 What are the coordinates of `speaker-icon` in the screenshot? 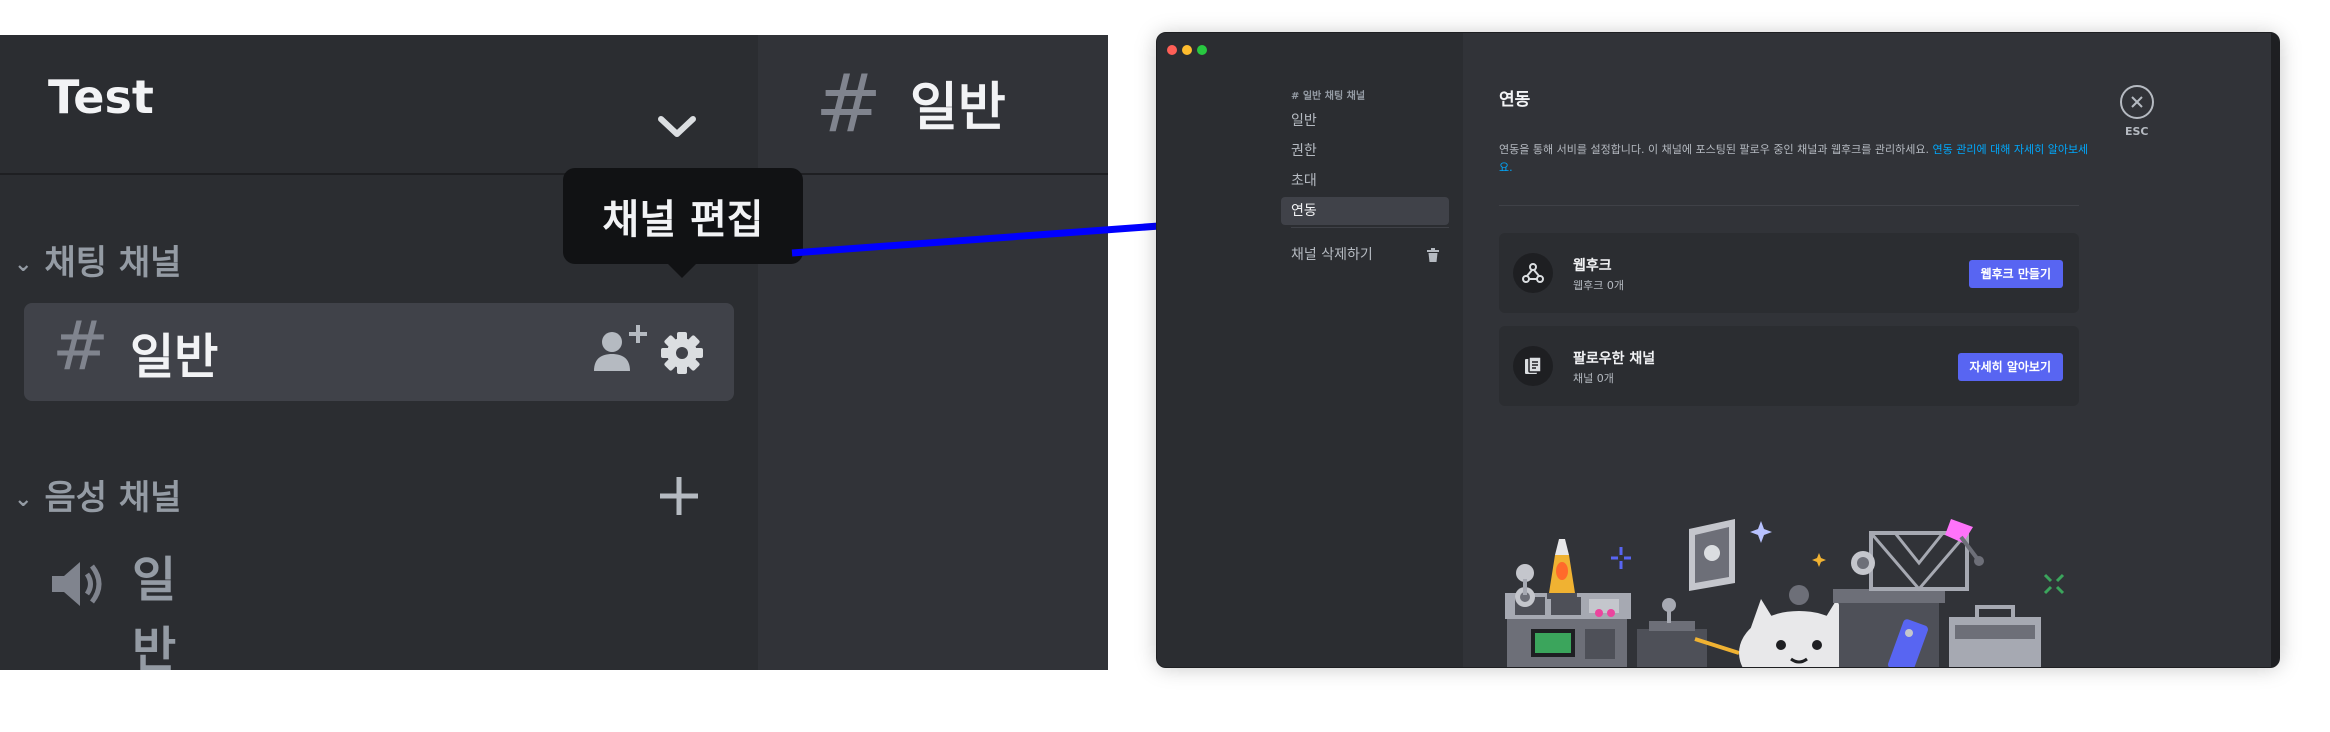 It's located at (77, 584).